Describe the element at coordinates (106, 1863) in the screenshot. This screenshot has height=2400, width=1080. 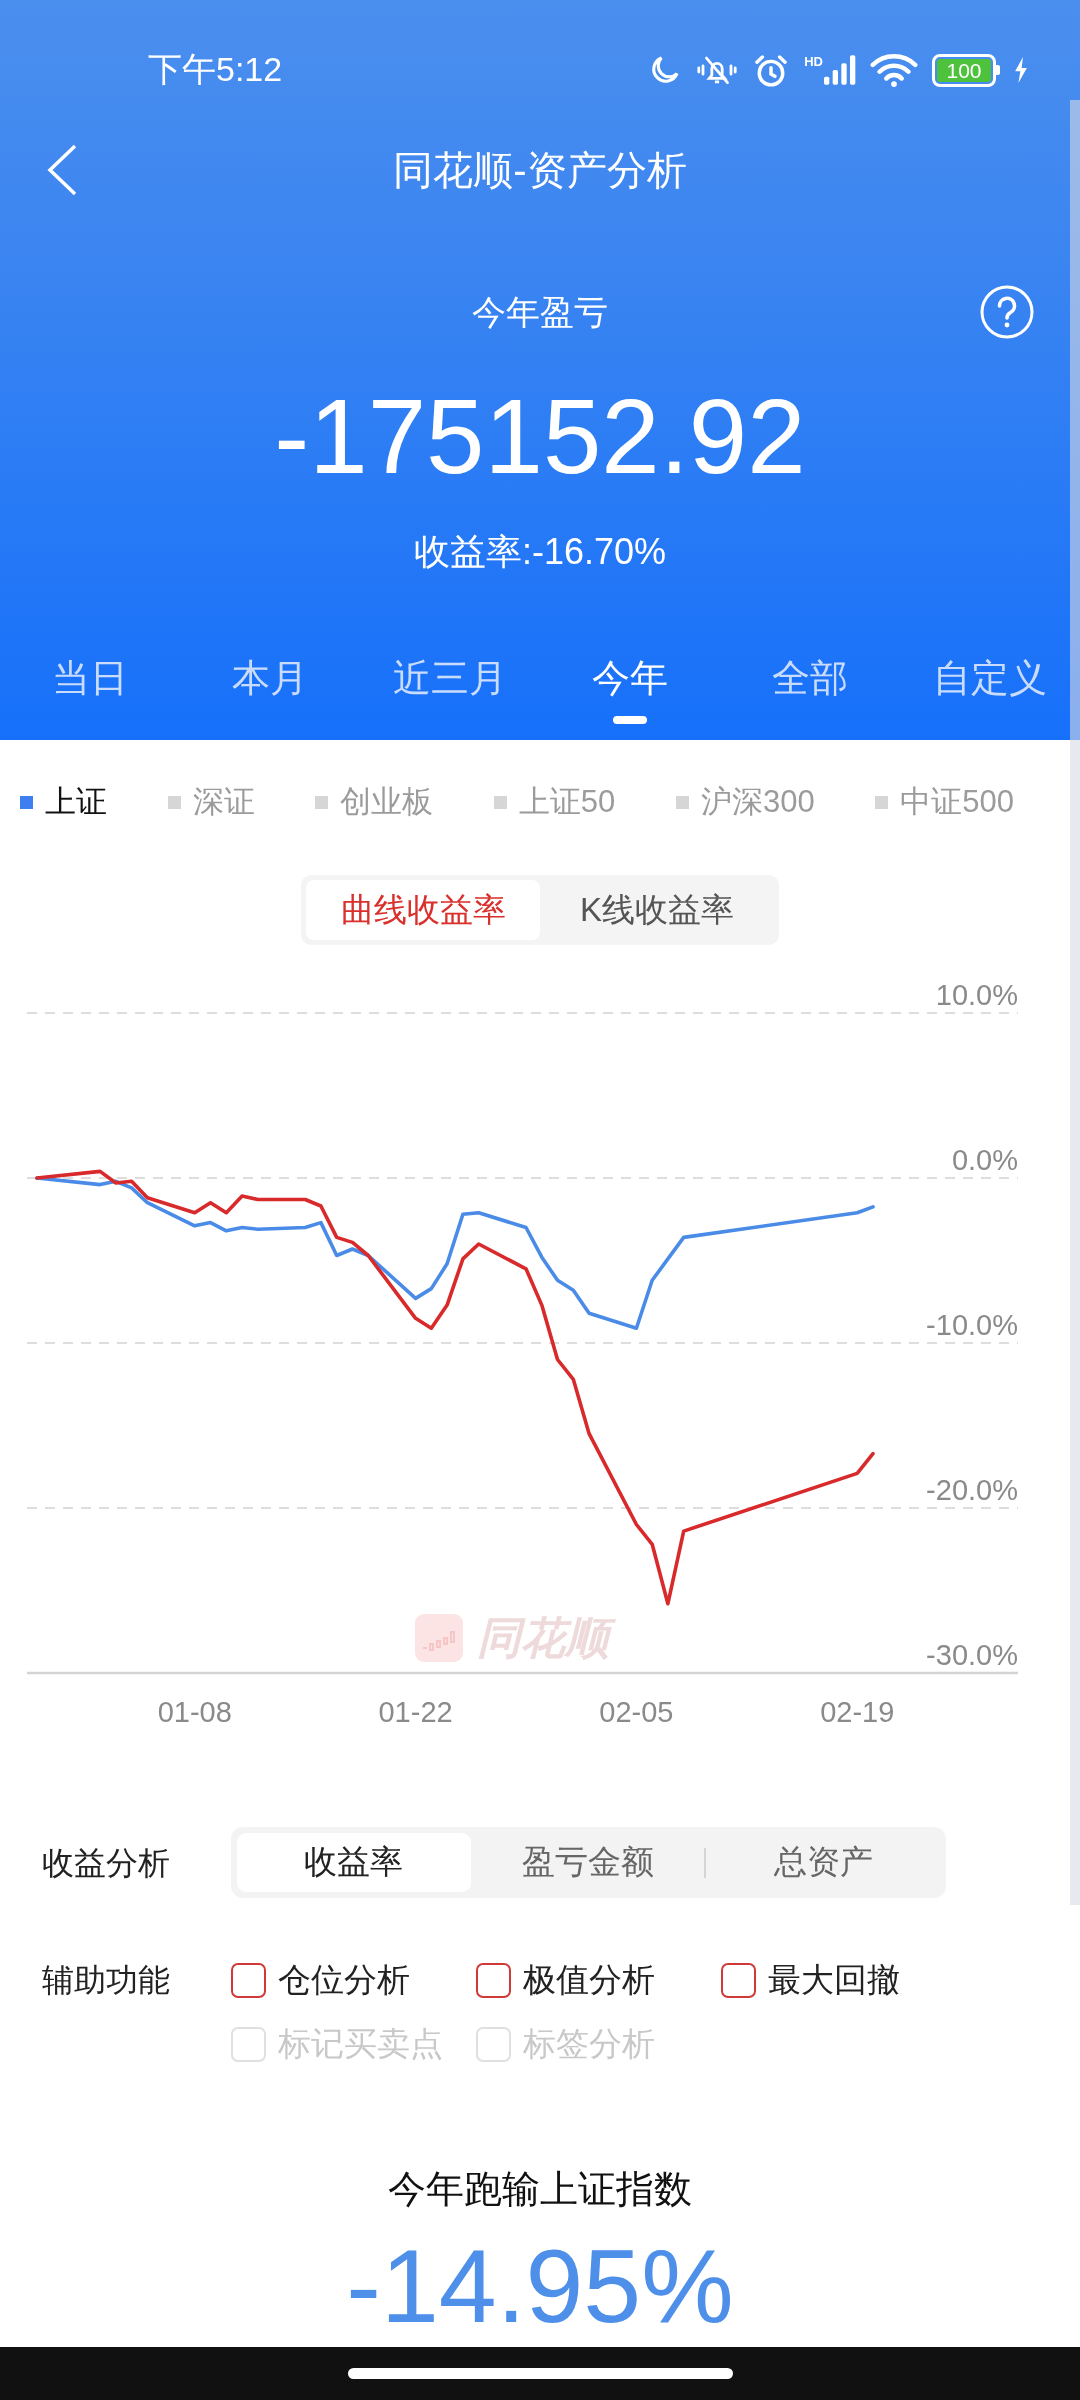
I see `return-analysis-label: 收益分析` at that location.